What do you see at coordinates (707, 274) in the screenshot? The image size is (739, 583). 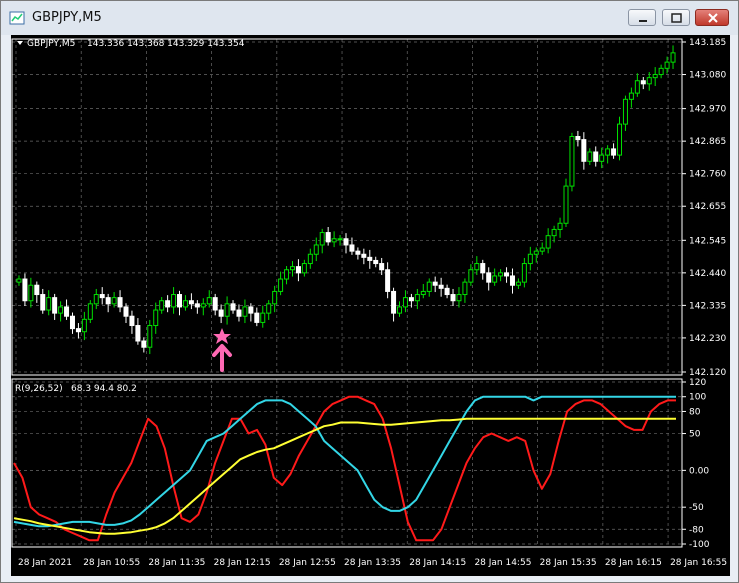 I see `y-tick-label: 142.440` at bounding box center [707, 274].